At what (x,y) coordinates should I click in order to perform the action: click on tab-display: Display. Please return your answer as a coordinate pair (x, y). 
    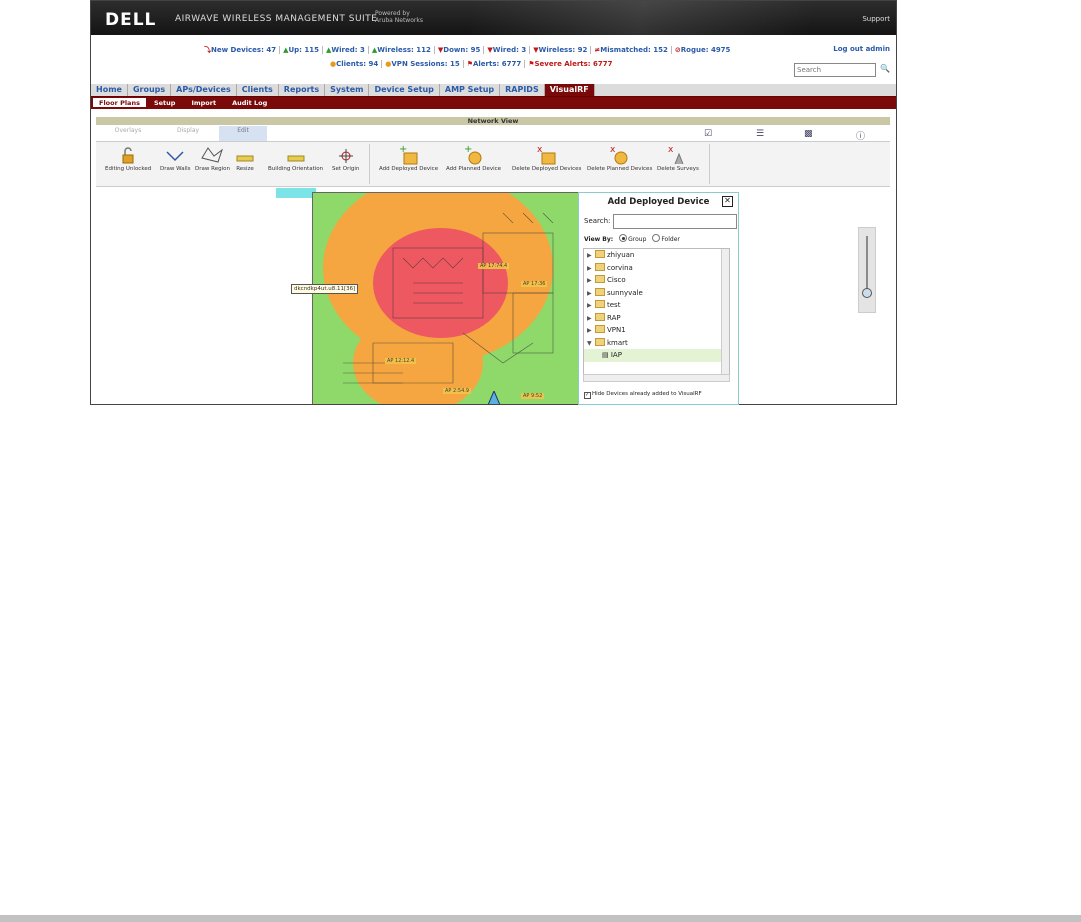
    Looking at the image, I should click on (188, 133).